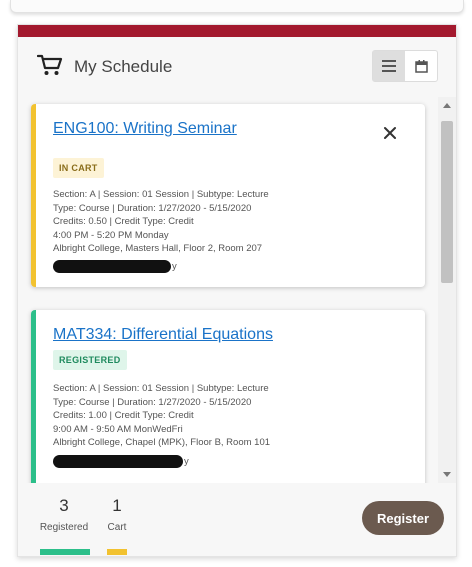 This screenshot has width=472, height=567. What do you see at coordinates (90, 360) in the screenshot?
I see `status-badge: REGISTERED` at bounding box center [90, 360].